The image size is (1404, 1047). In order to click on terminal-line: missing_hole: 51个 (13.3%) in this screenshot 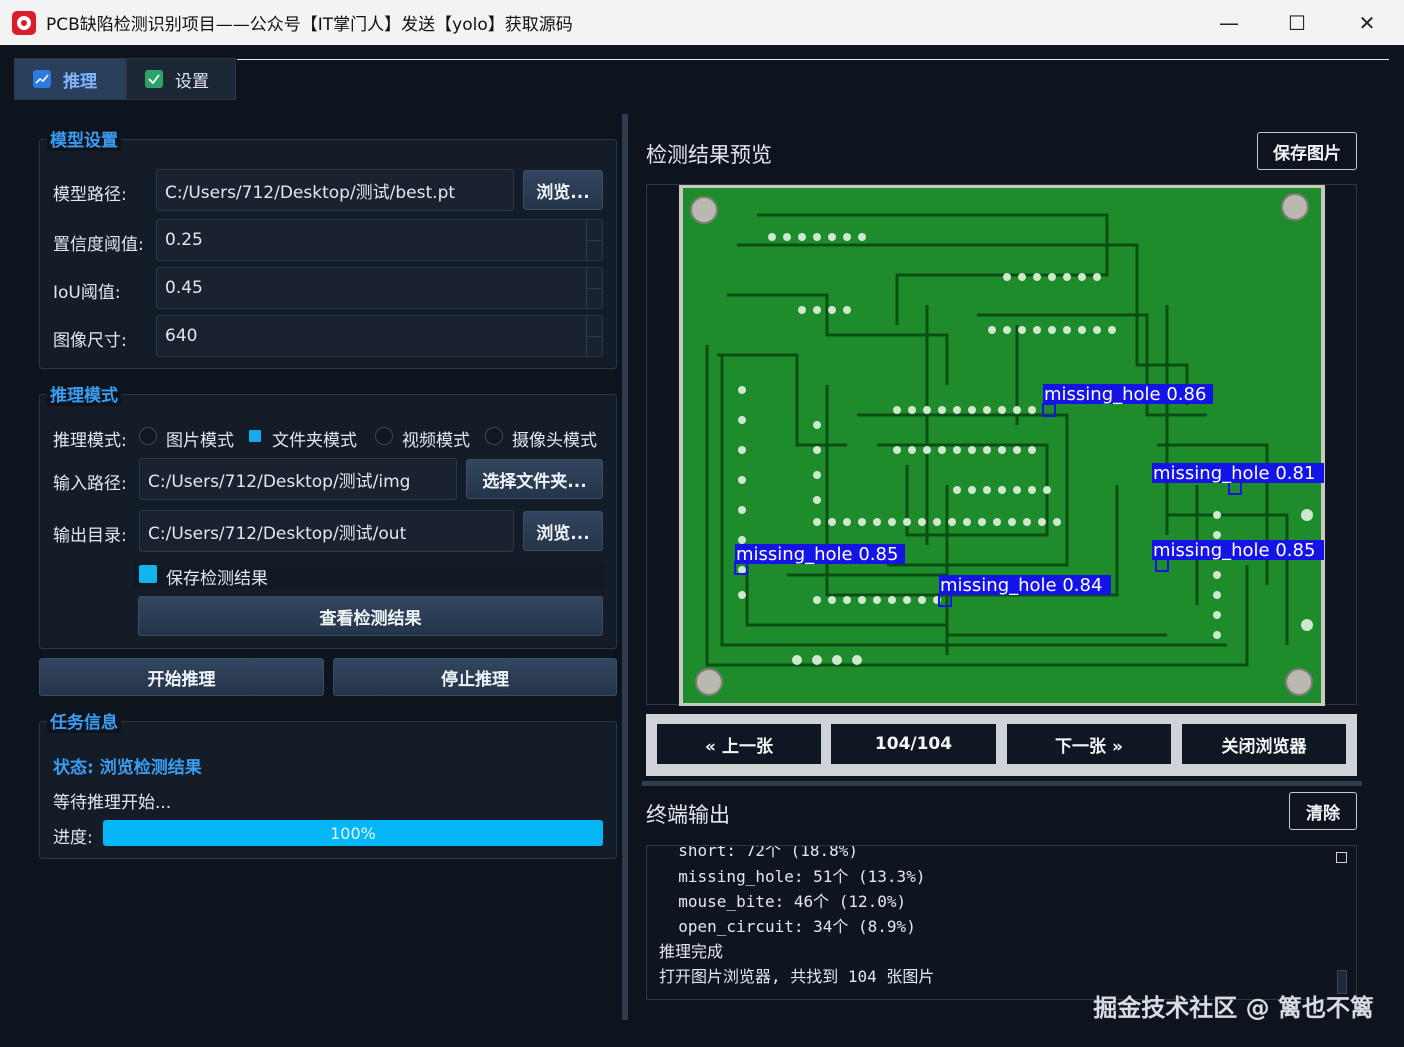, I will do `click(792, 876)`.